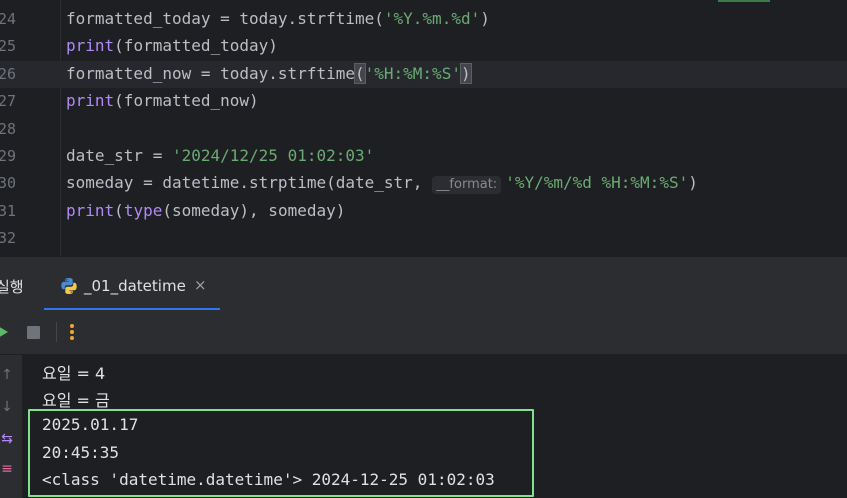 Image resolution: width=847 pixels, height=498 pixels. I want to click on scroll-down-icon: ↓, so click(7, 407).